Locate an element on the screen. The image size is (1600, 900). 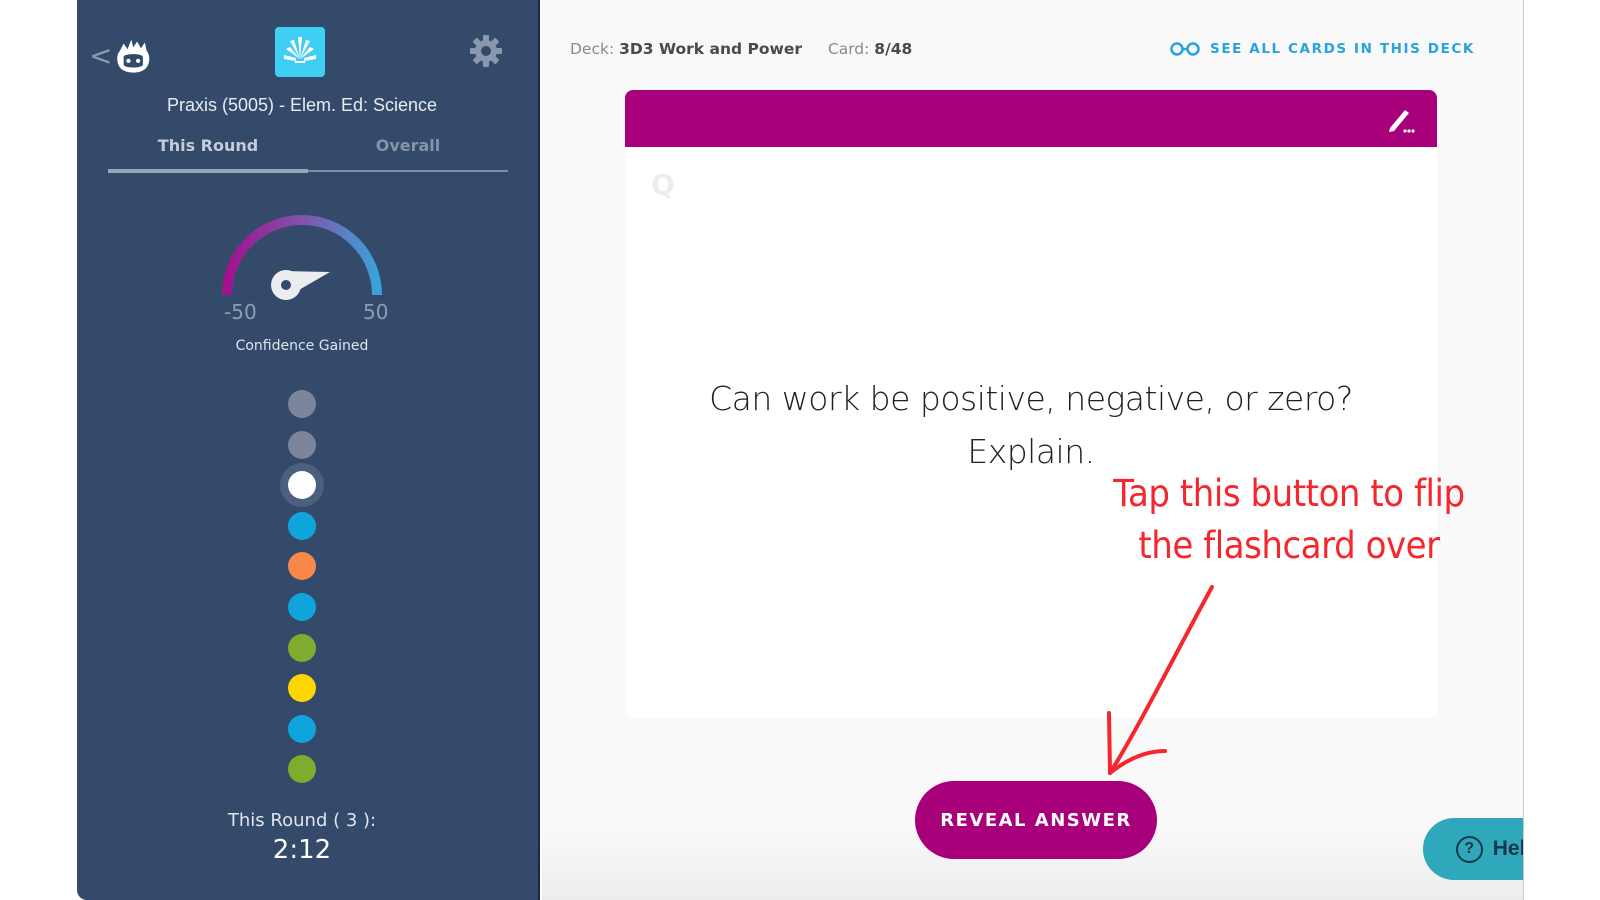
help-circle-icon: ? is located at coordinates (1469, 849).